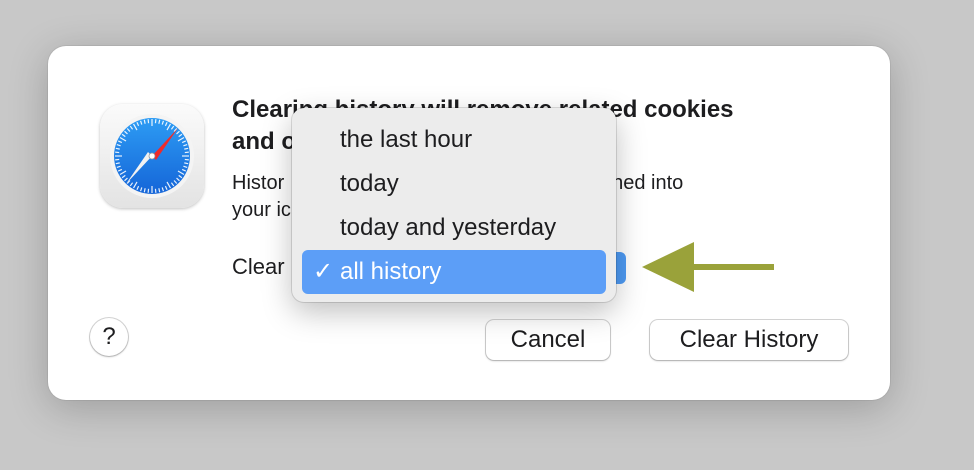  Describe the element at coordinates (749, 340) in the screenshot. I see `clear-history-button: Clear History` at that location.